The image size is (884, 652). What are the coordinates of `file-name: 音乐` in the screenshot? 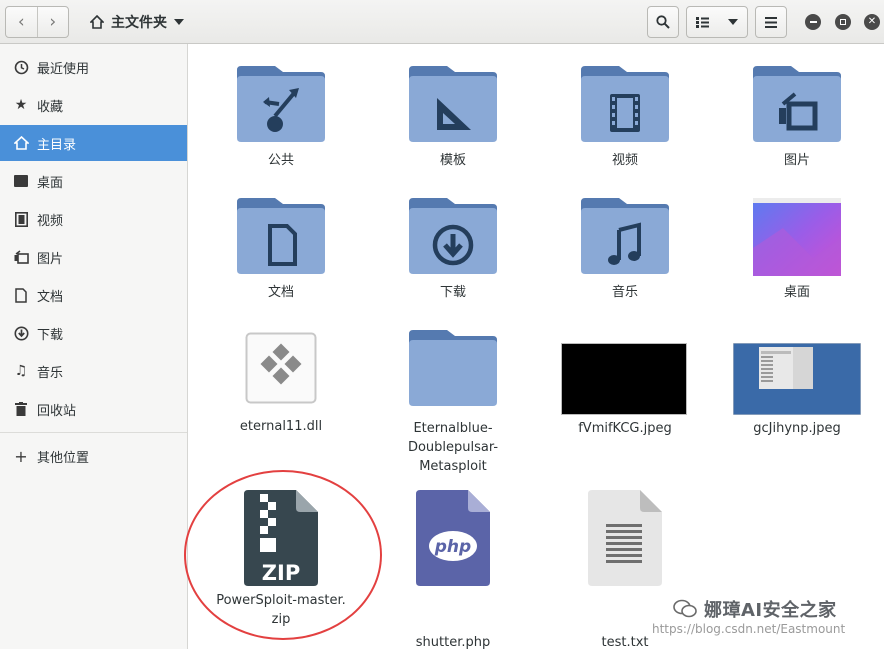 It's located at (624, 292).